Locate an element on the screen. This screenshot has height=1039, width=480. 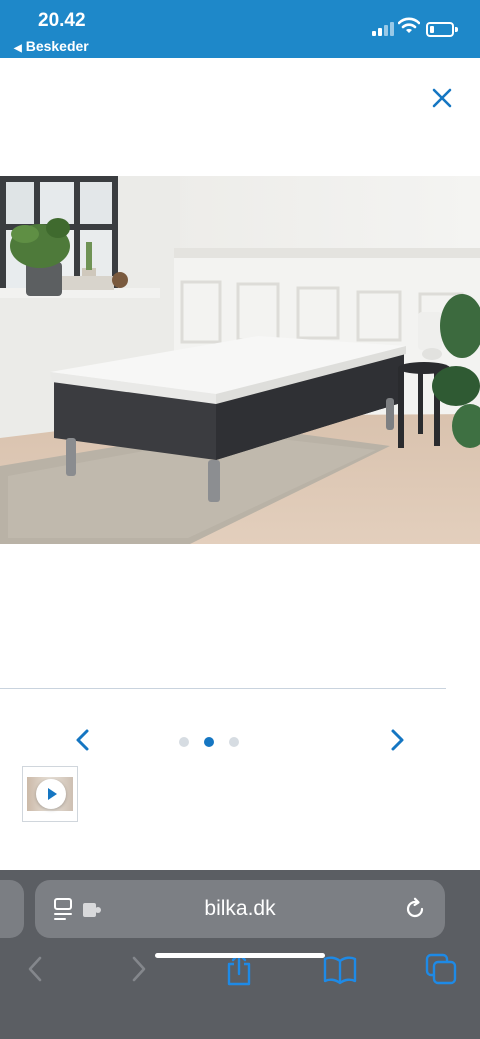
tabs-icon is located at coordinates (441, 969).